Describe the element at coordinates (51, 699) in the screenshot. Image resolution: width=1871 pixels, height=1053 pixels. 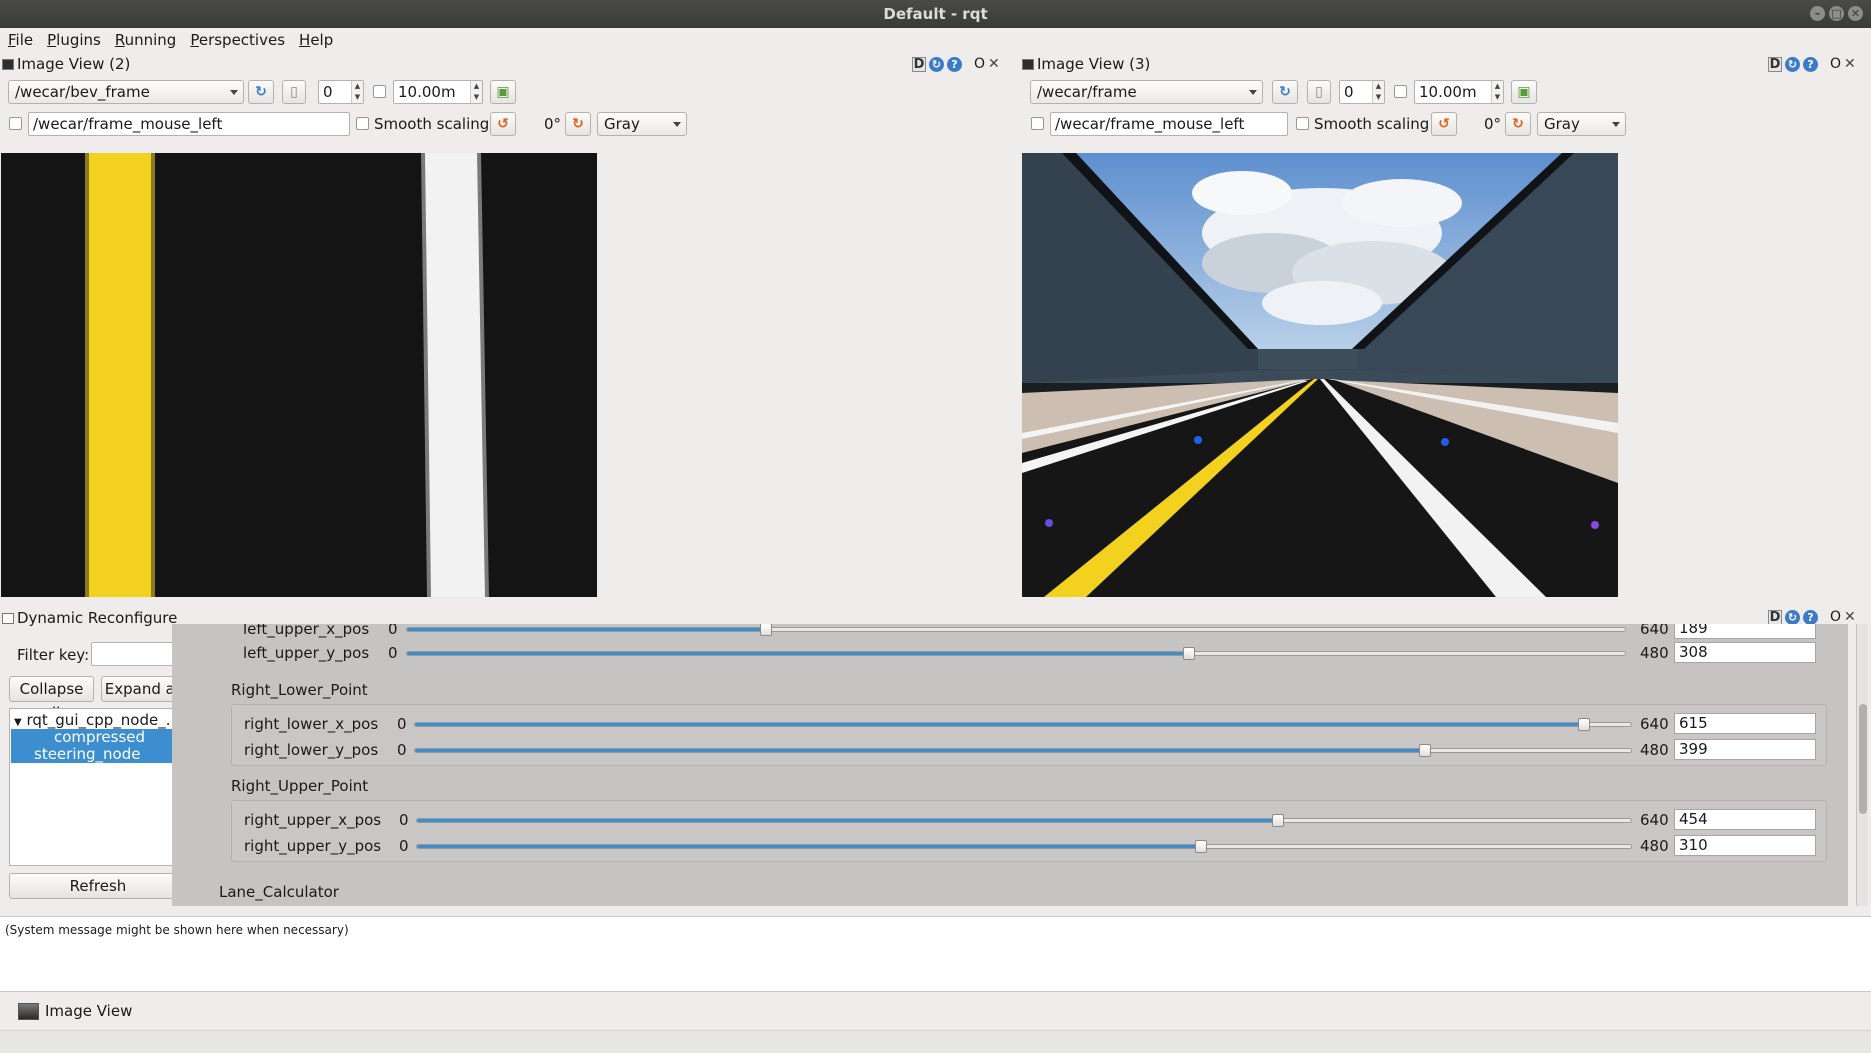
I see `collapse-all-button: Collapse all` at that location.